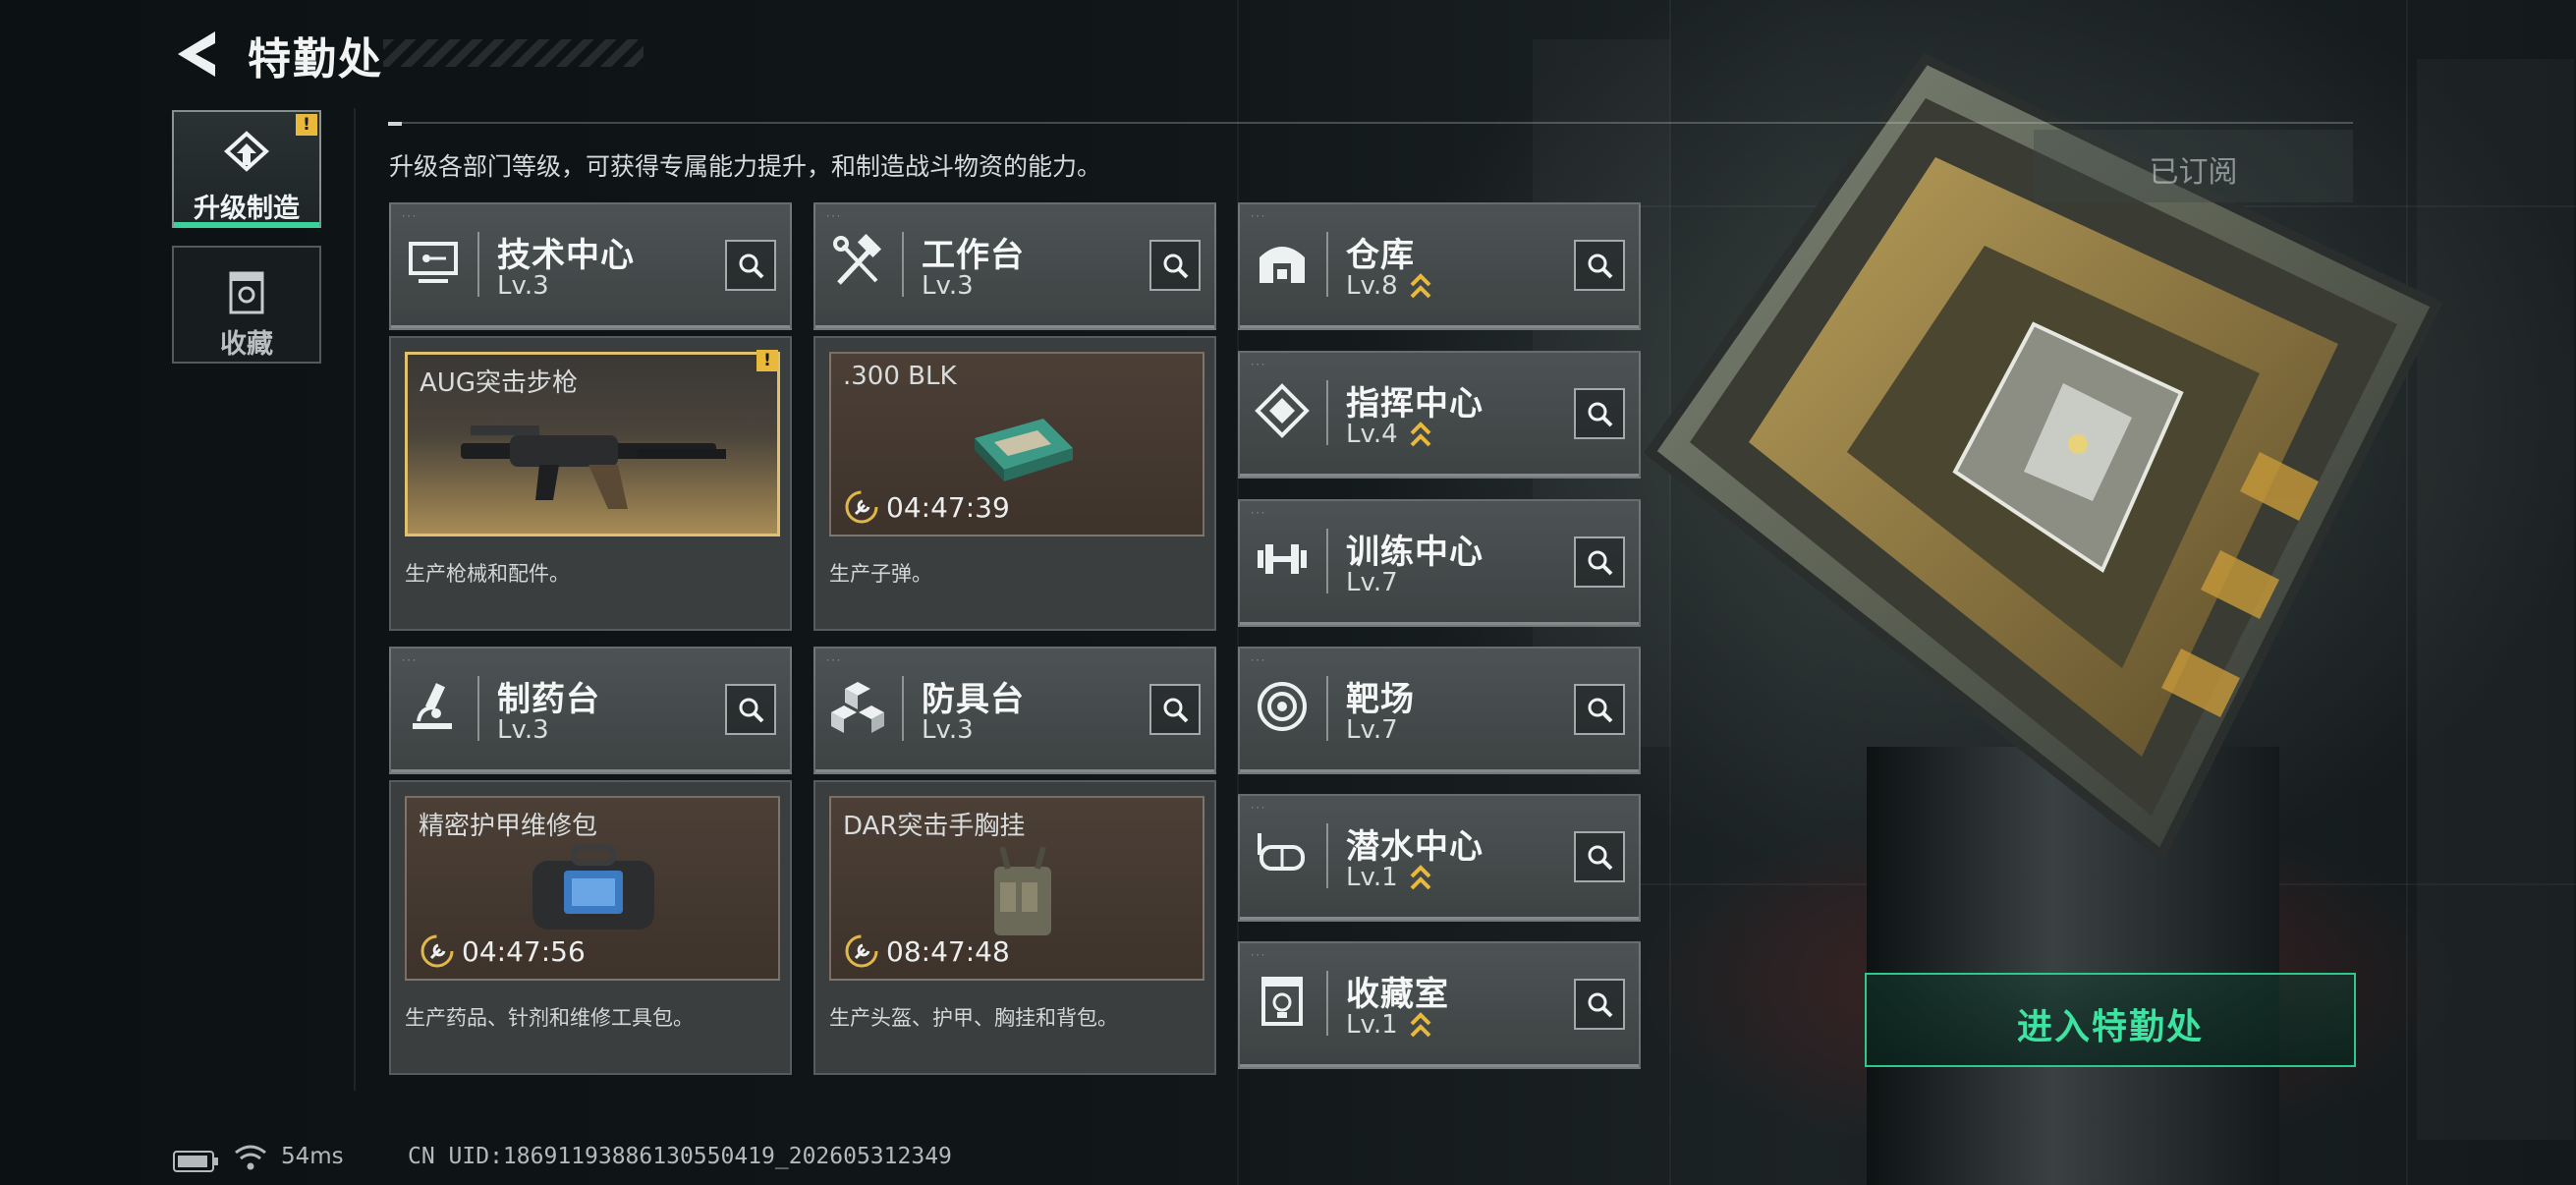  Describe the element at coordinates (1282, 265) in the screenshot. I see `warehouse-icon` at that location.